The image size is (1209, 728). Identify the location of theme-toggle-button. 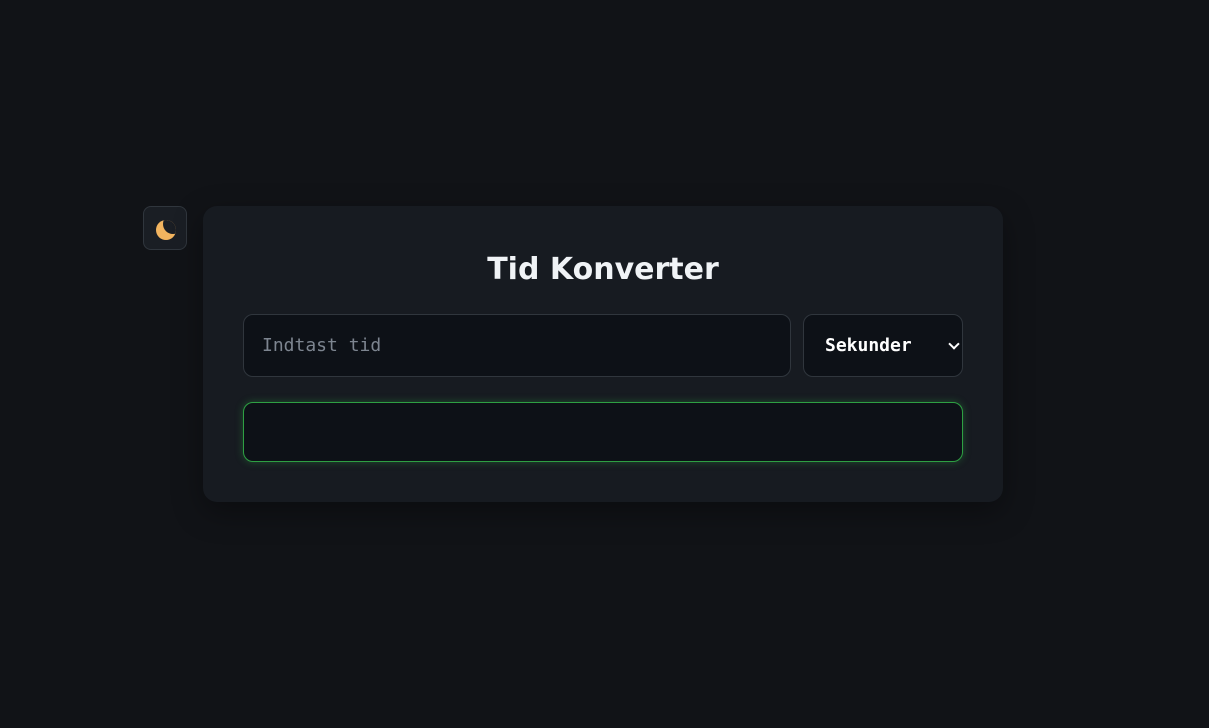
(165, 228).